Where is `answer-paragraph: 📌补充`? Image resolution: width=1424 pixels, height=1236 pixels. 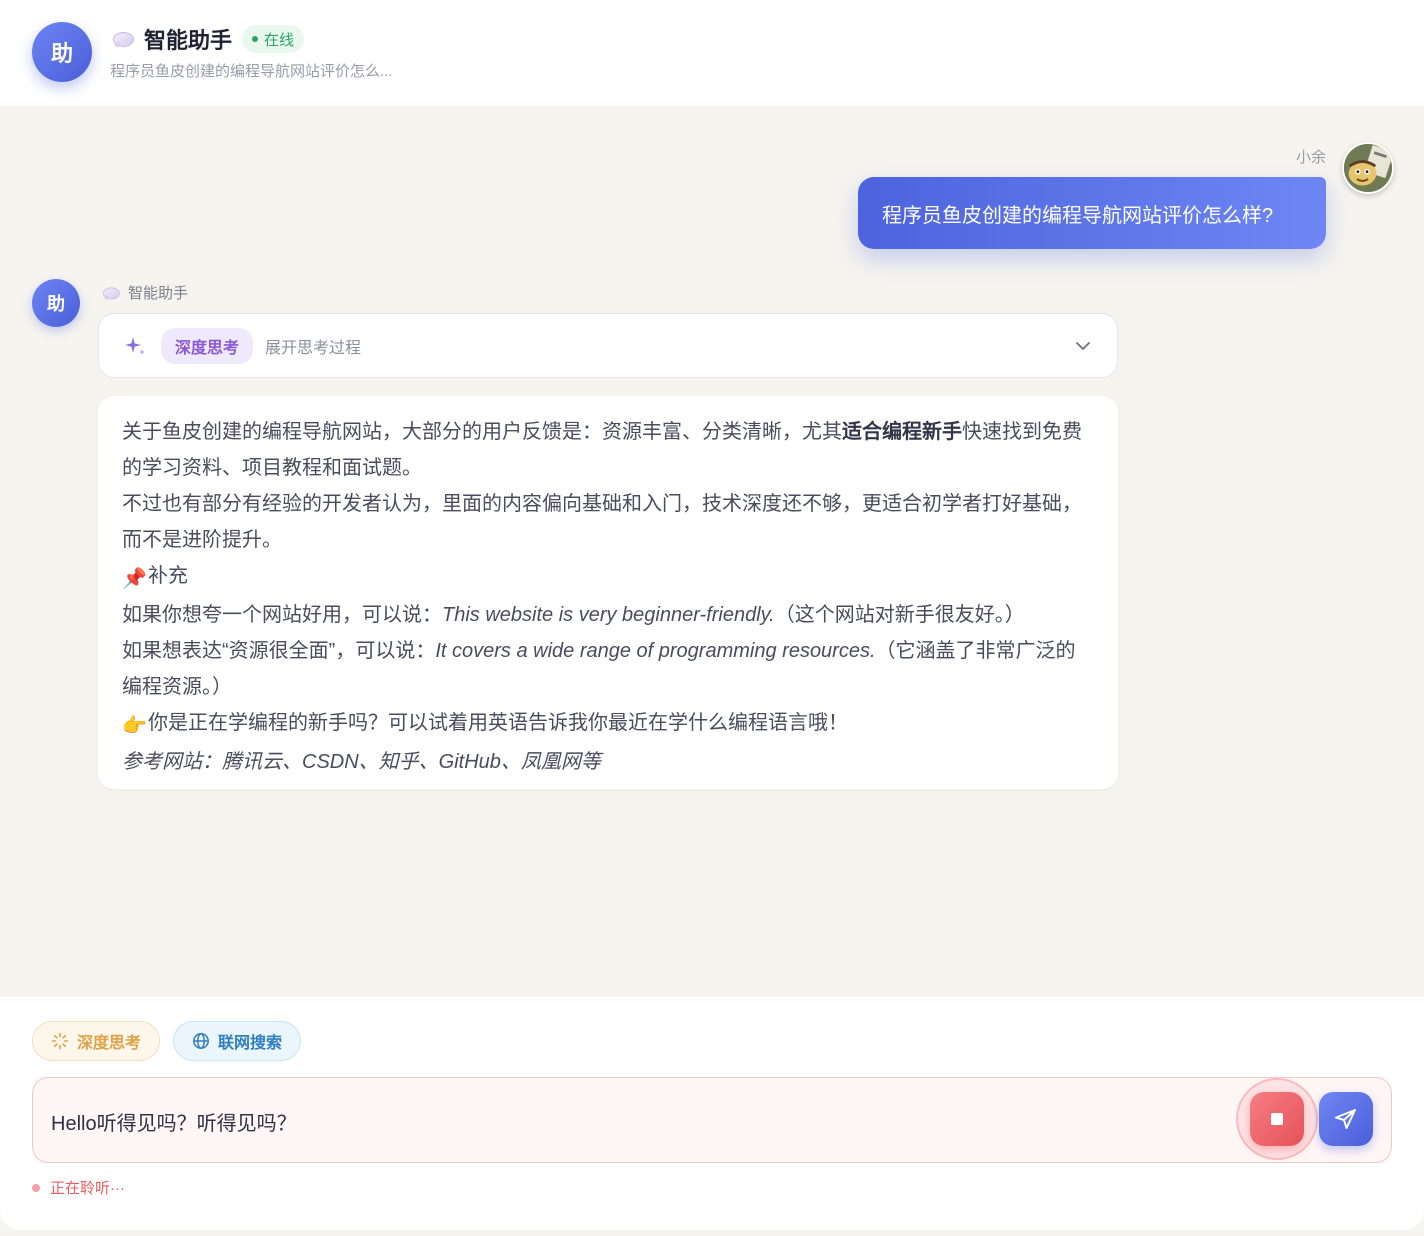 answer-paragraph: 📌补充 is located at coordinates (608, 577).